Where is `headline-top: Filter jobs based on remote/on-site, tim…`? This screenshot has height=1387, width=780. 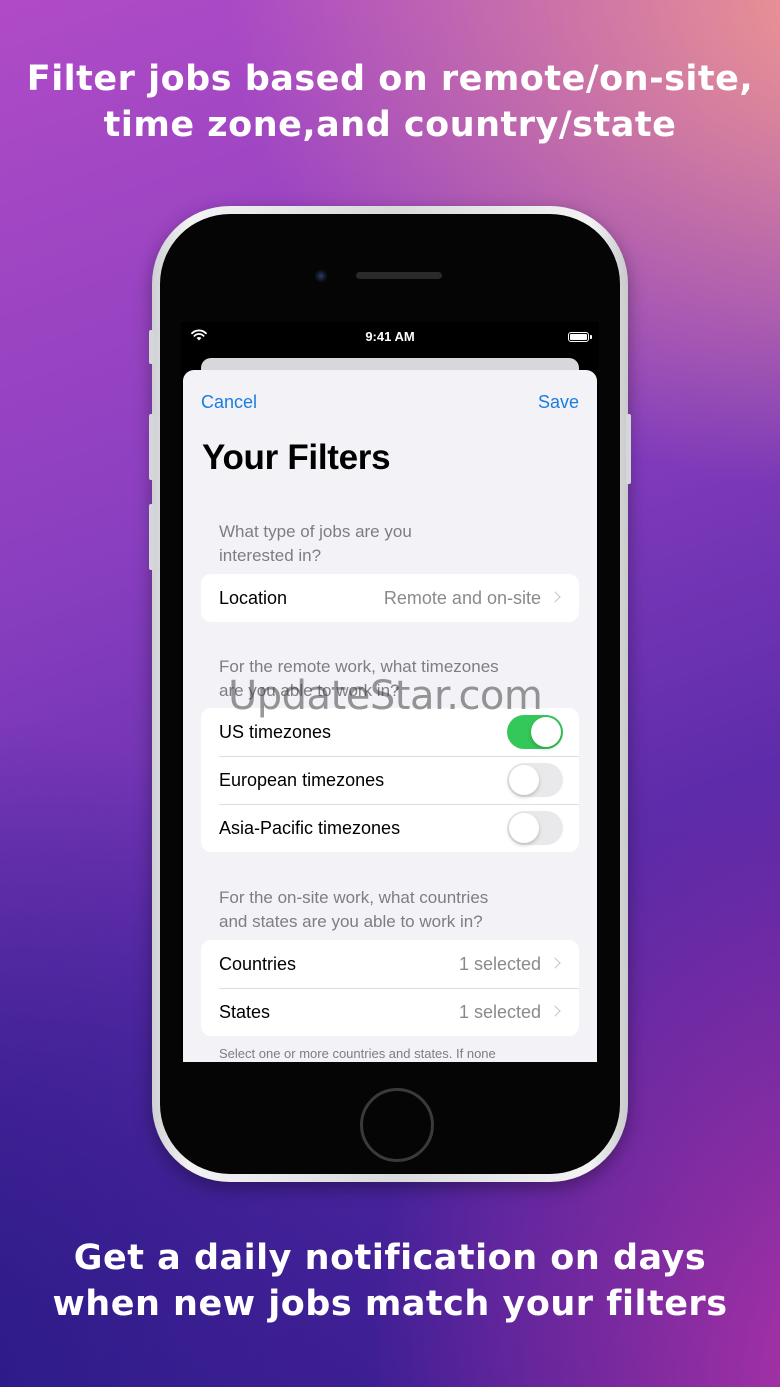
headline-top: Filter jobs based on remote/on-site, tim… is located at coordinates (390, 102).